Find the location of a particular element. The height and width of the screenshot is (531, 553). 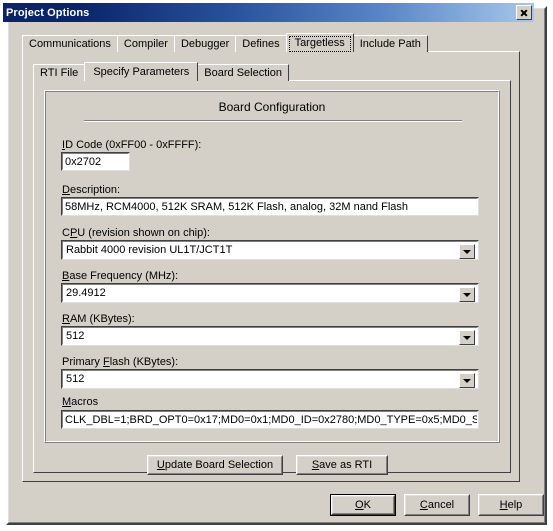

id-code-input: 0x2702 is located at coordinates (95, 161).